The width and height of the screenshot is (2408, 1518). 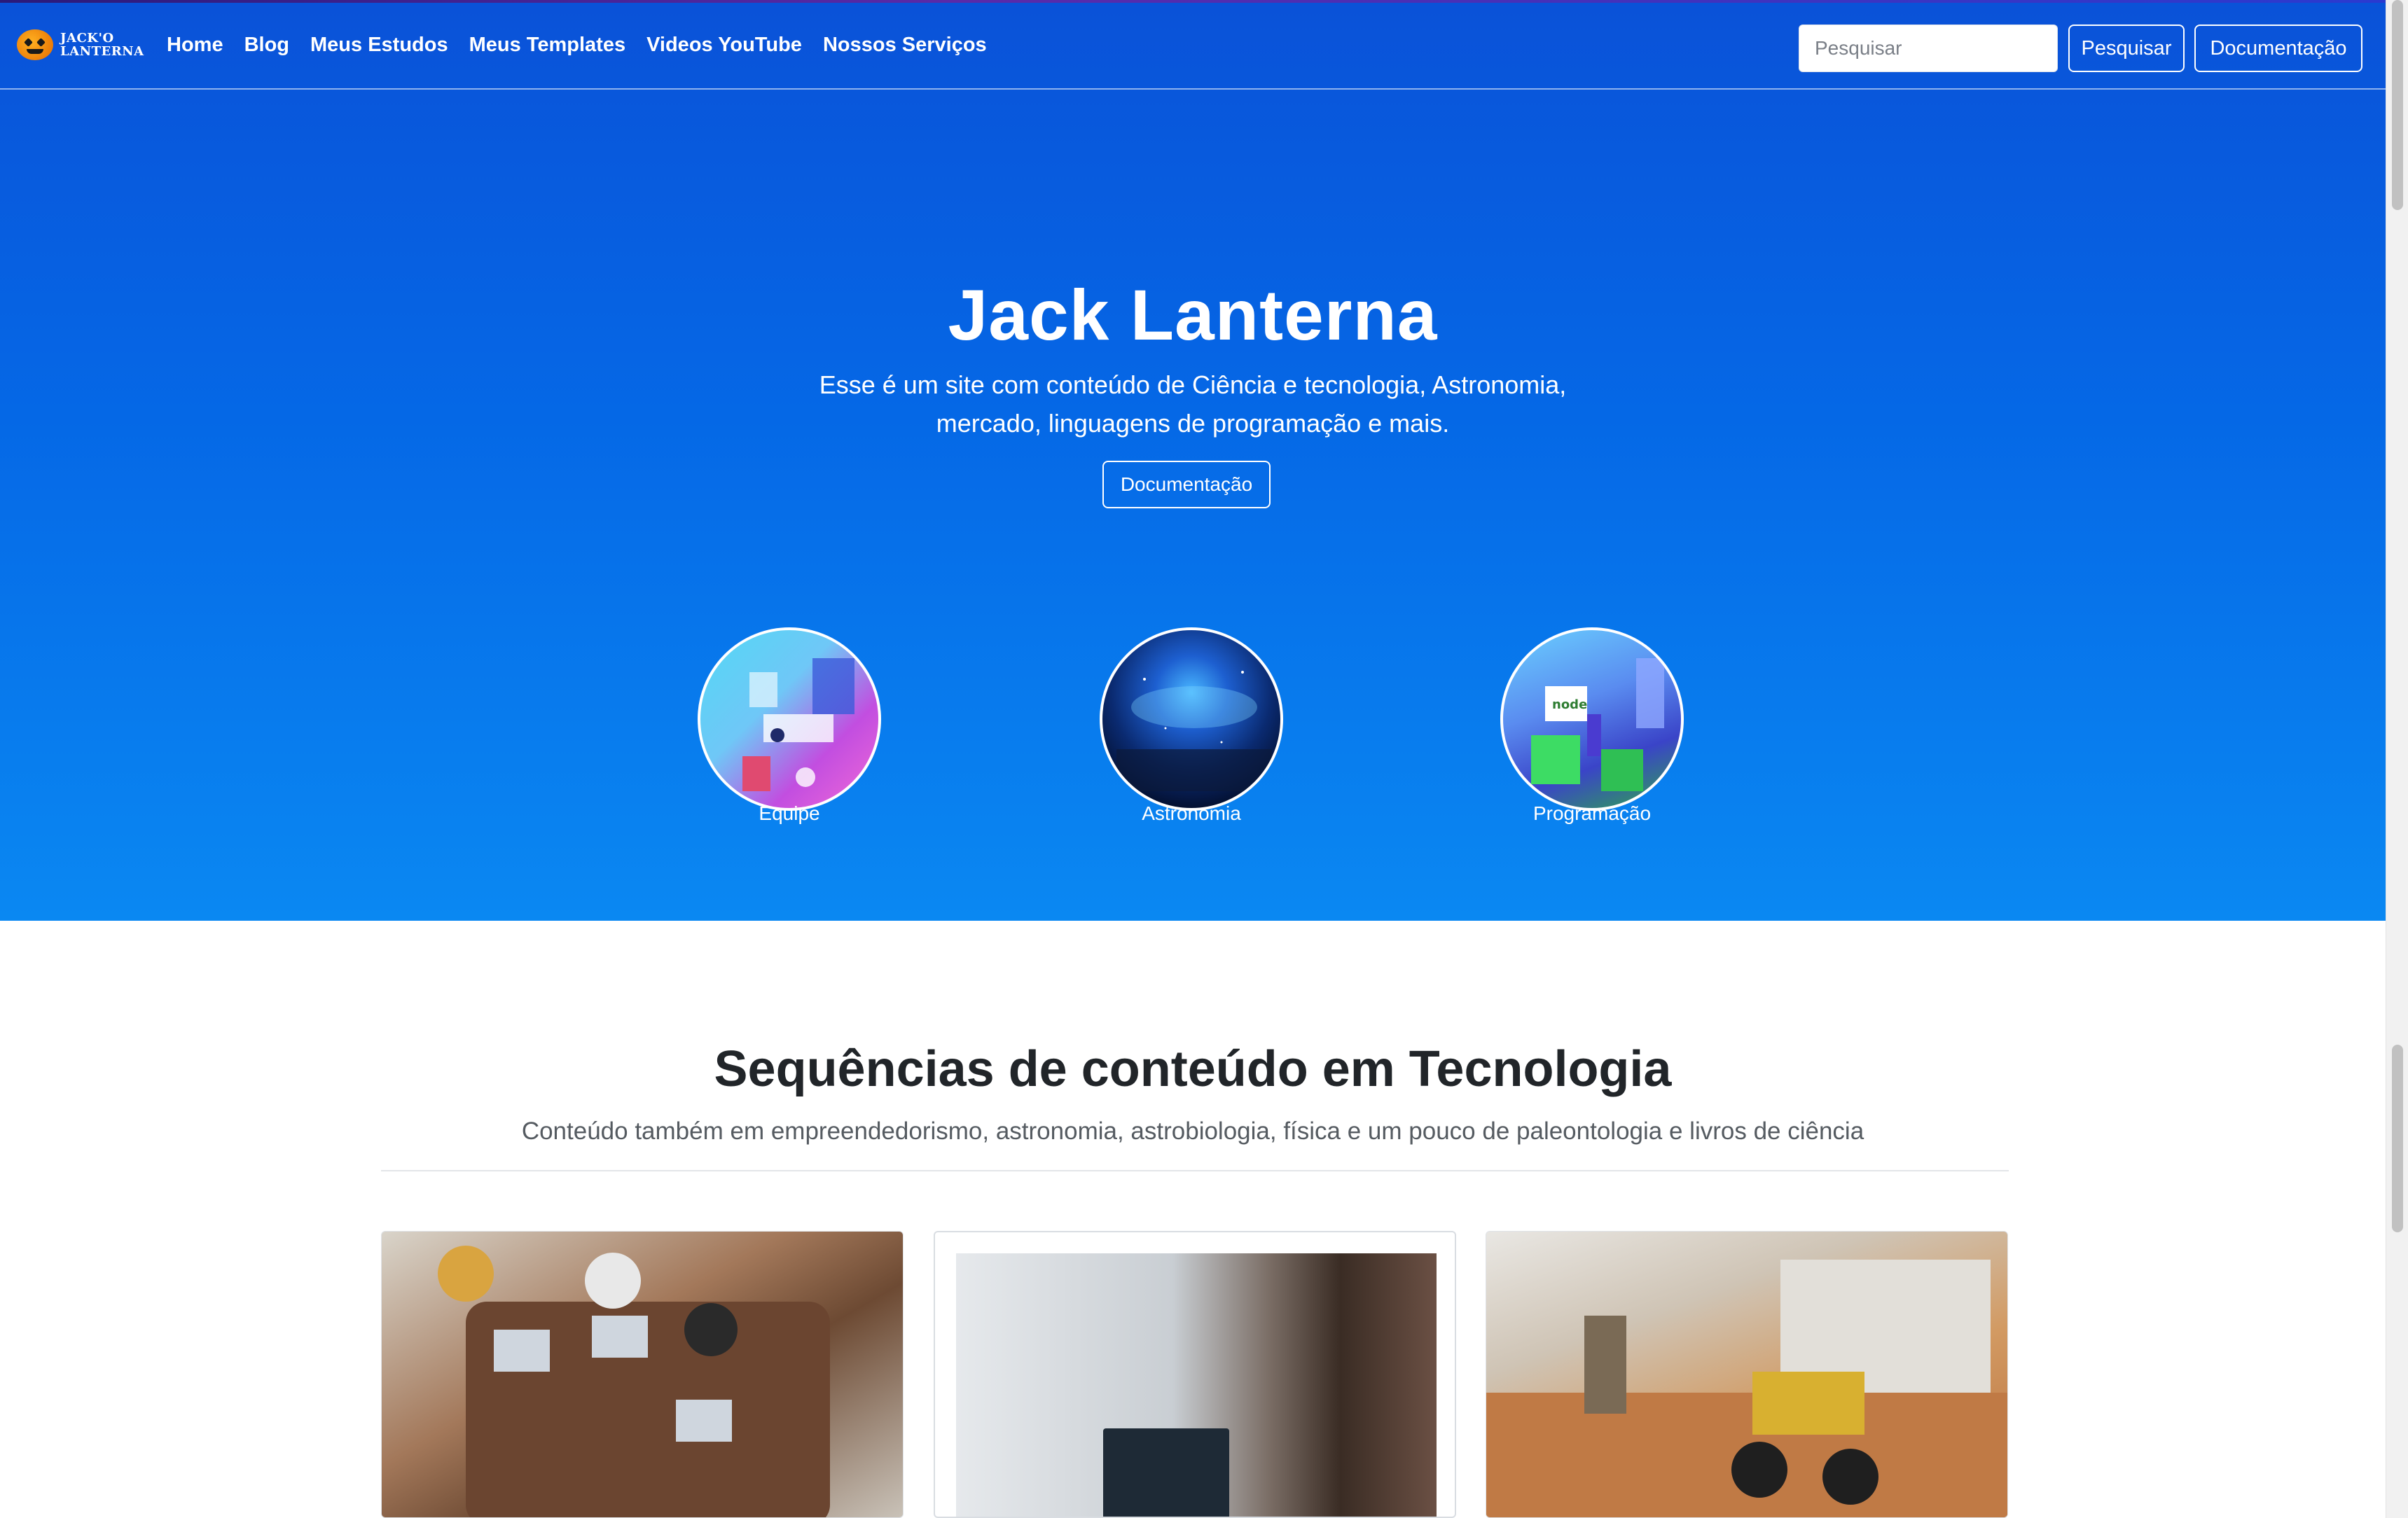 I want to click on nodejs-illustration-icon: node, so click(x=1592, y=719).